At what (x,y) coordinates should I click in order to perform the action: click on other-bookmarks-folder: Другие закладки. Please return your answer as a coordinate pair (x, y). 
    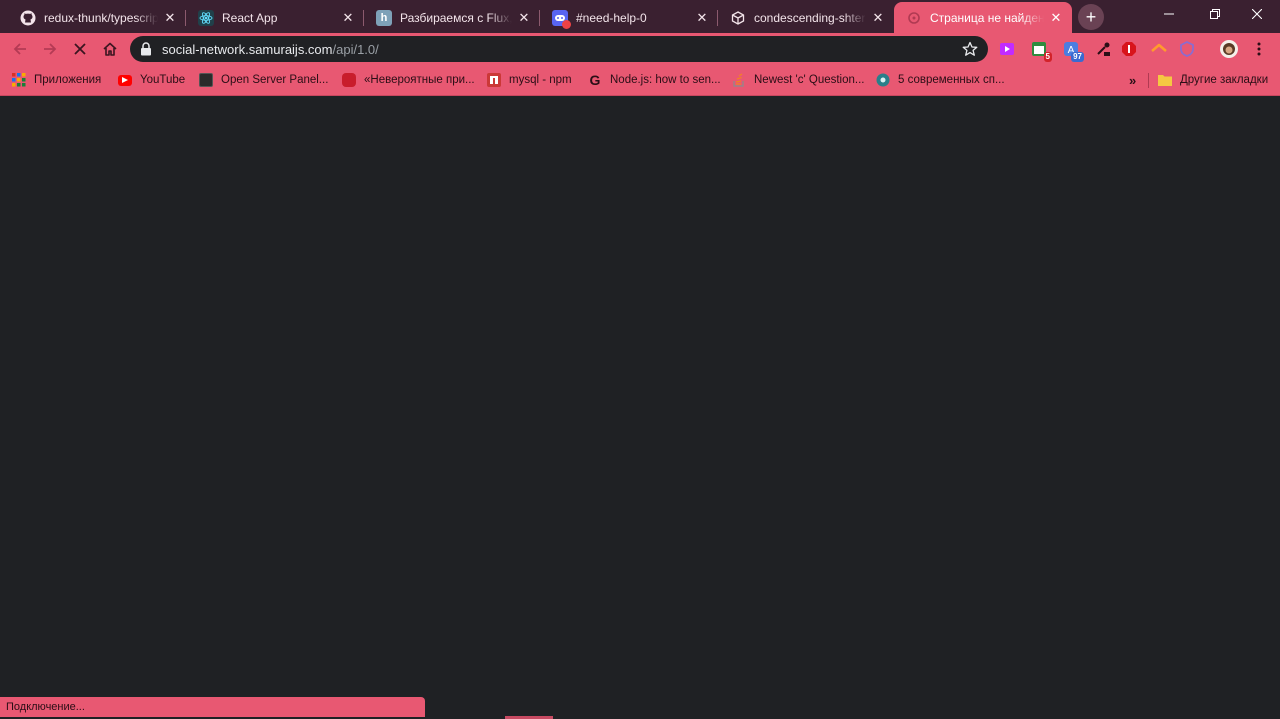
    Looking at the image, I should click on (1213, 80).